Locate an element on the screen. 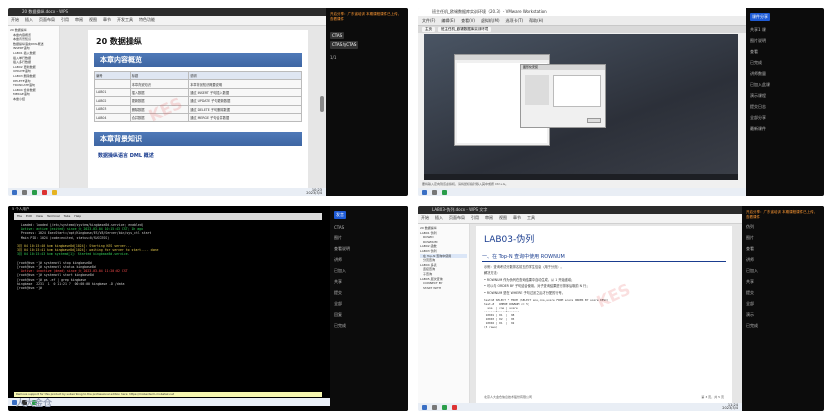  vertical-scrollbar is located at coordinates (322, 104).